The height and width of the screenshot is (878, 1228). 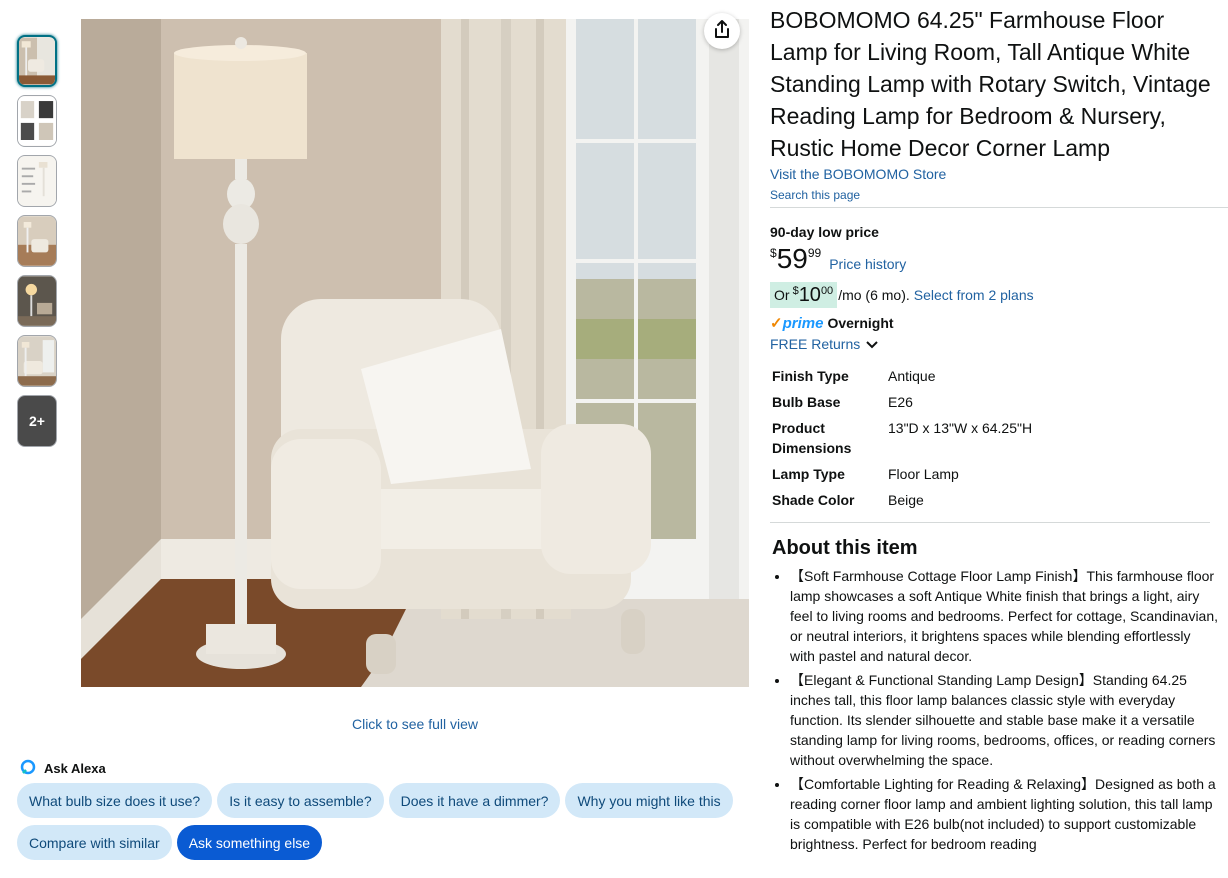 What do you see at coordinates (990, 438) in the screenshot?
I see `spec-row: Product Dimensions 13"D x 13"W x 64.25"H` at bounding box center [990, 438].